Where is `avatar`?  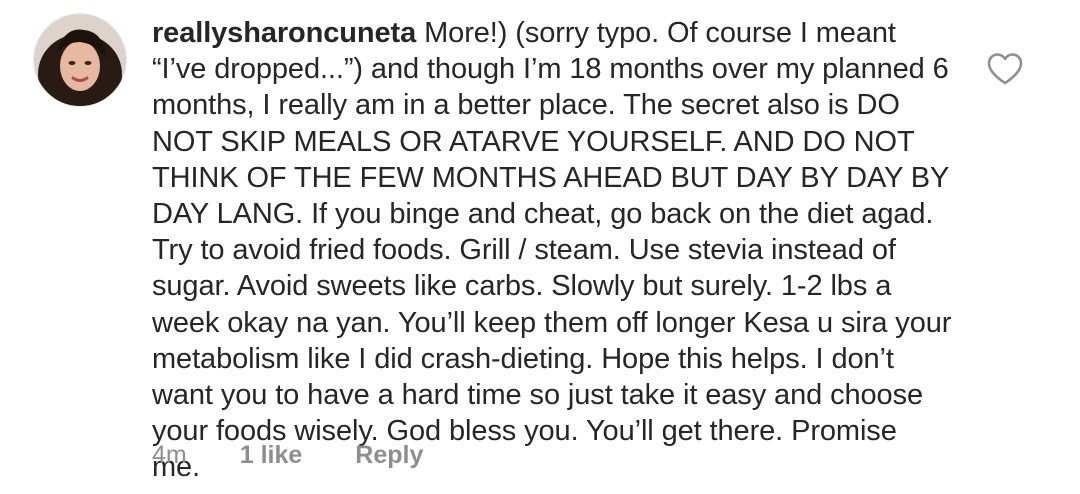 avatar is located at coordinates (80, 60).